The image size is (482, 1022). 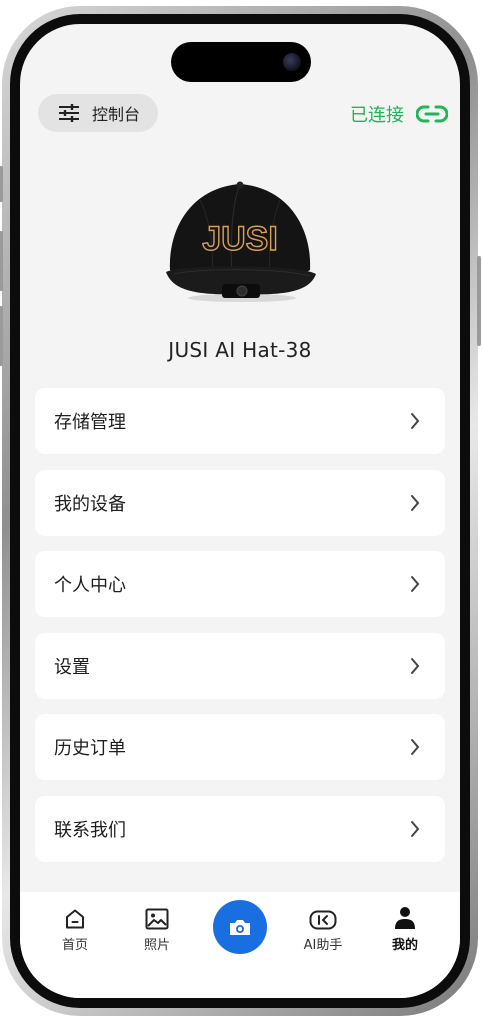 What do you see at coordinates (90, 830) in the screenshot?
I see `menu-item-label: 联系我们` at bounding box center [90, 830].